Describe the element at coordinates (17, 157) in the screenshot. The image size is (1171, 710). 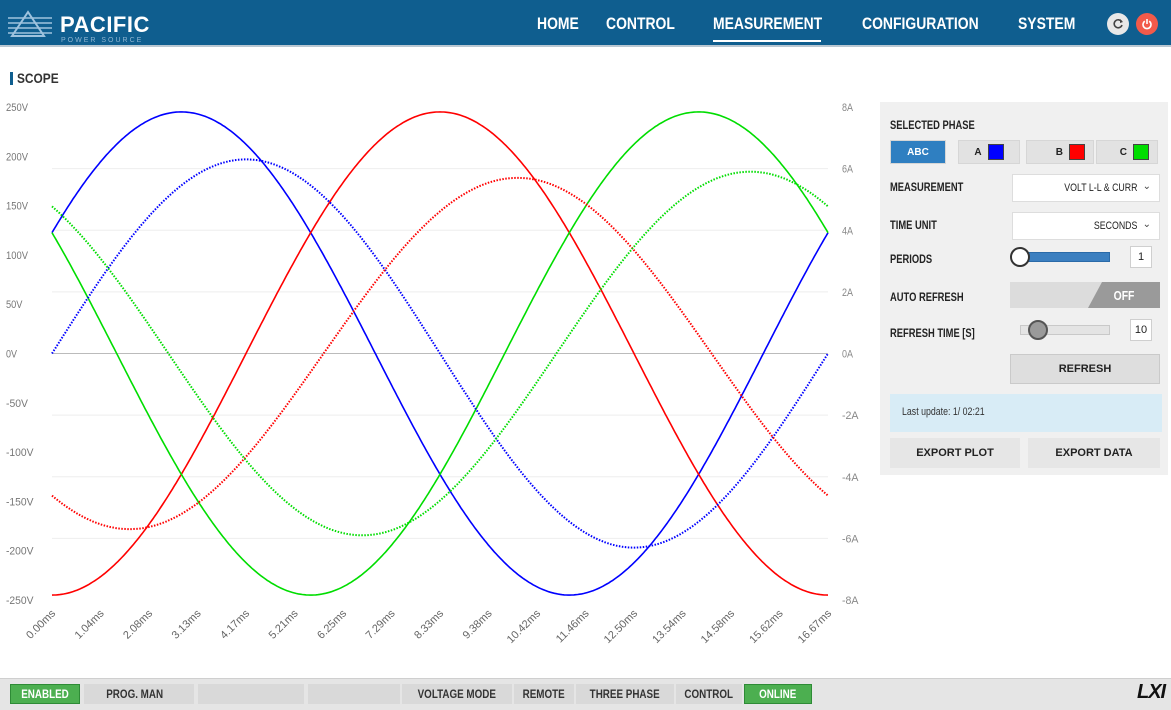
I see `y-left-tick-label: 200V` at that location.